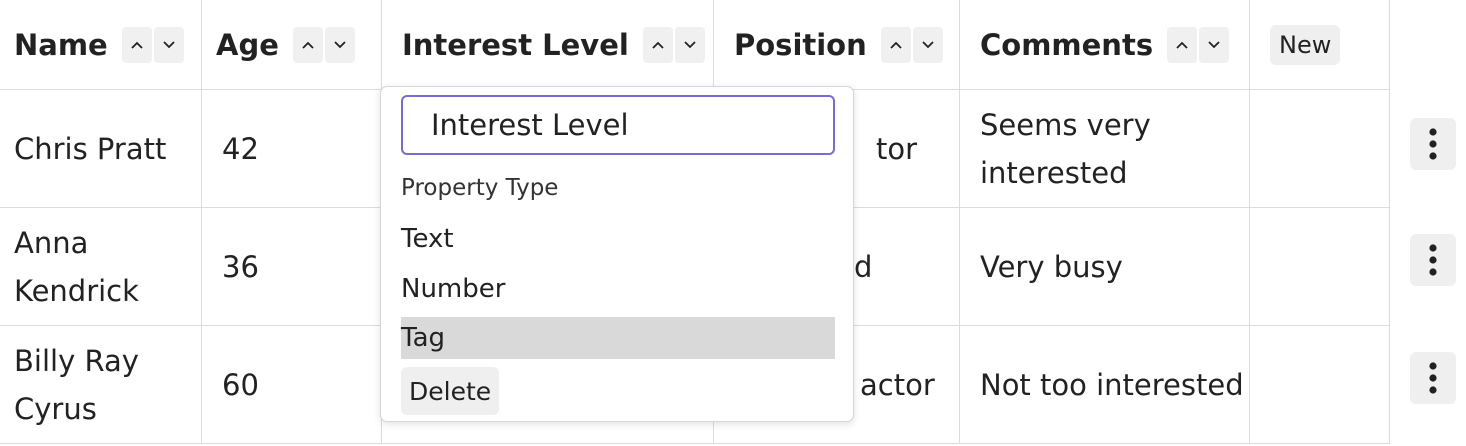  I want to click on column-header-comments: Comments, so click(1105, 45).